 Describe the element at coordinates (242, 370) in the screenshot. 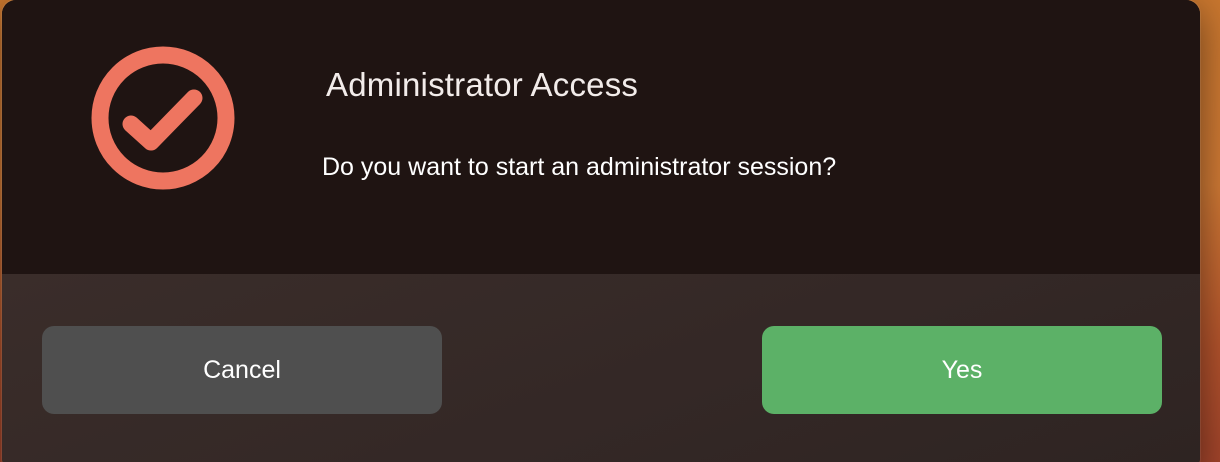

I see `cancel-button: Cancel` at that location.